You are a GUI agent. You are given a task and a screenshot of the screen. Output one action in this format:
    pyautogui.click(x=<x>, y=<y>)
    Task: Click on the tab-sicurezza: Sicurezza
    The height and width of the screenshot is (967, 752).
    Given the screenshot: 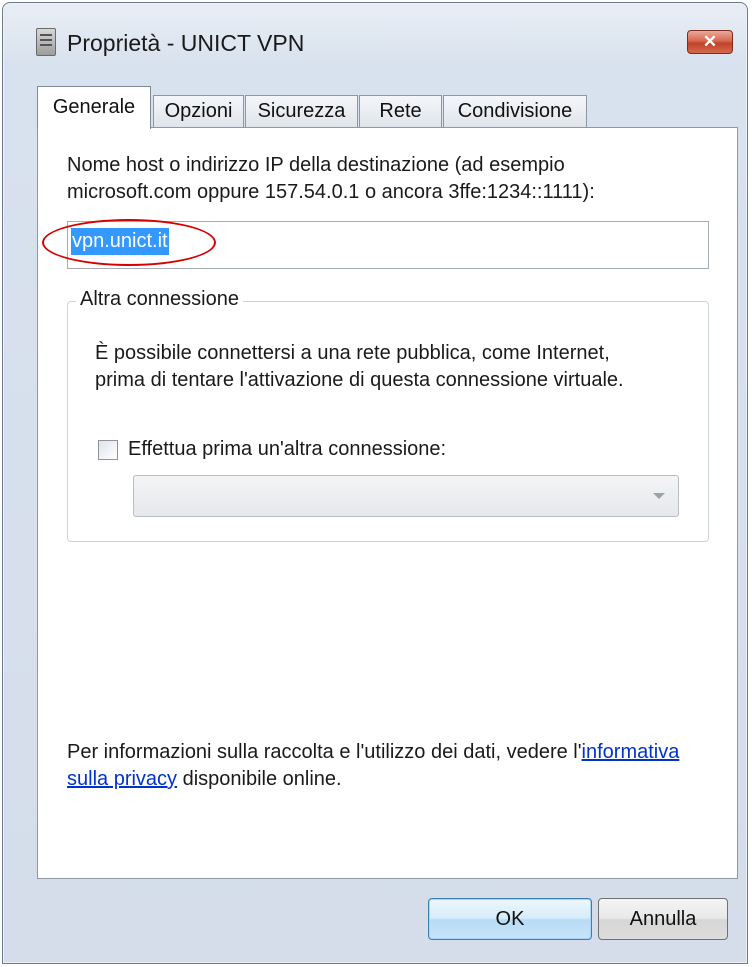 What is the action you would take?
    pyautogui.click(x=301, y=111)
    